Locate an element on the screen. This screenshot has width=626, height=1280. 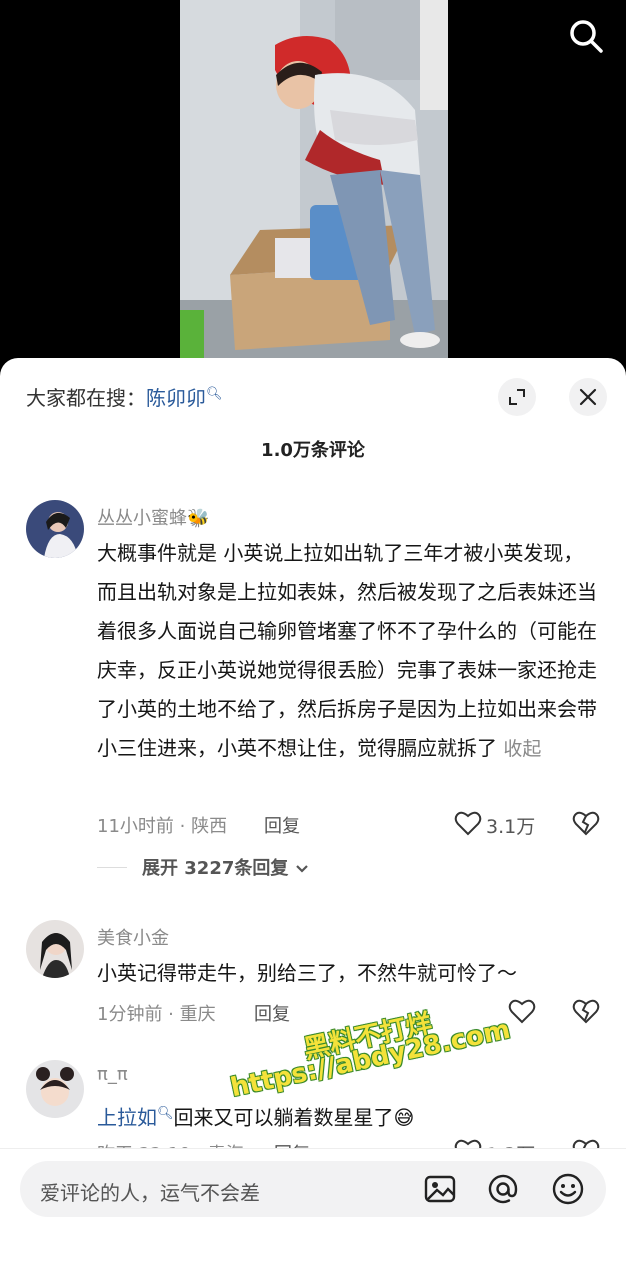
comment-meta: 11小时前 · 陕西 is located at coordinates (162, 826).